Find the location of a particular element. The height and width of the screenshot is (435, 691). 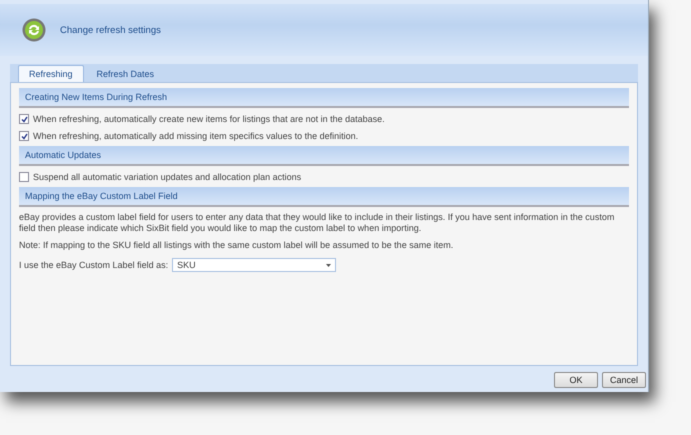

checkbox-label: When refreshing, automatically create new items for listings that are not in the database. is located at coordinates (209, 119).